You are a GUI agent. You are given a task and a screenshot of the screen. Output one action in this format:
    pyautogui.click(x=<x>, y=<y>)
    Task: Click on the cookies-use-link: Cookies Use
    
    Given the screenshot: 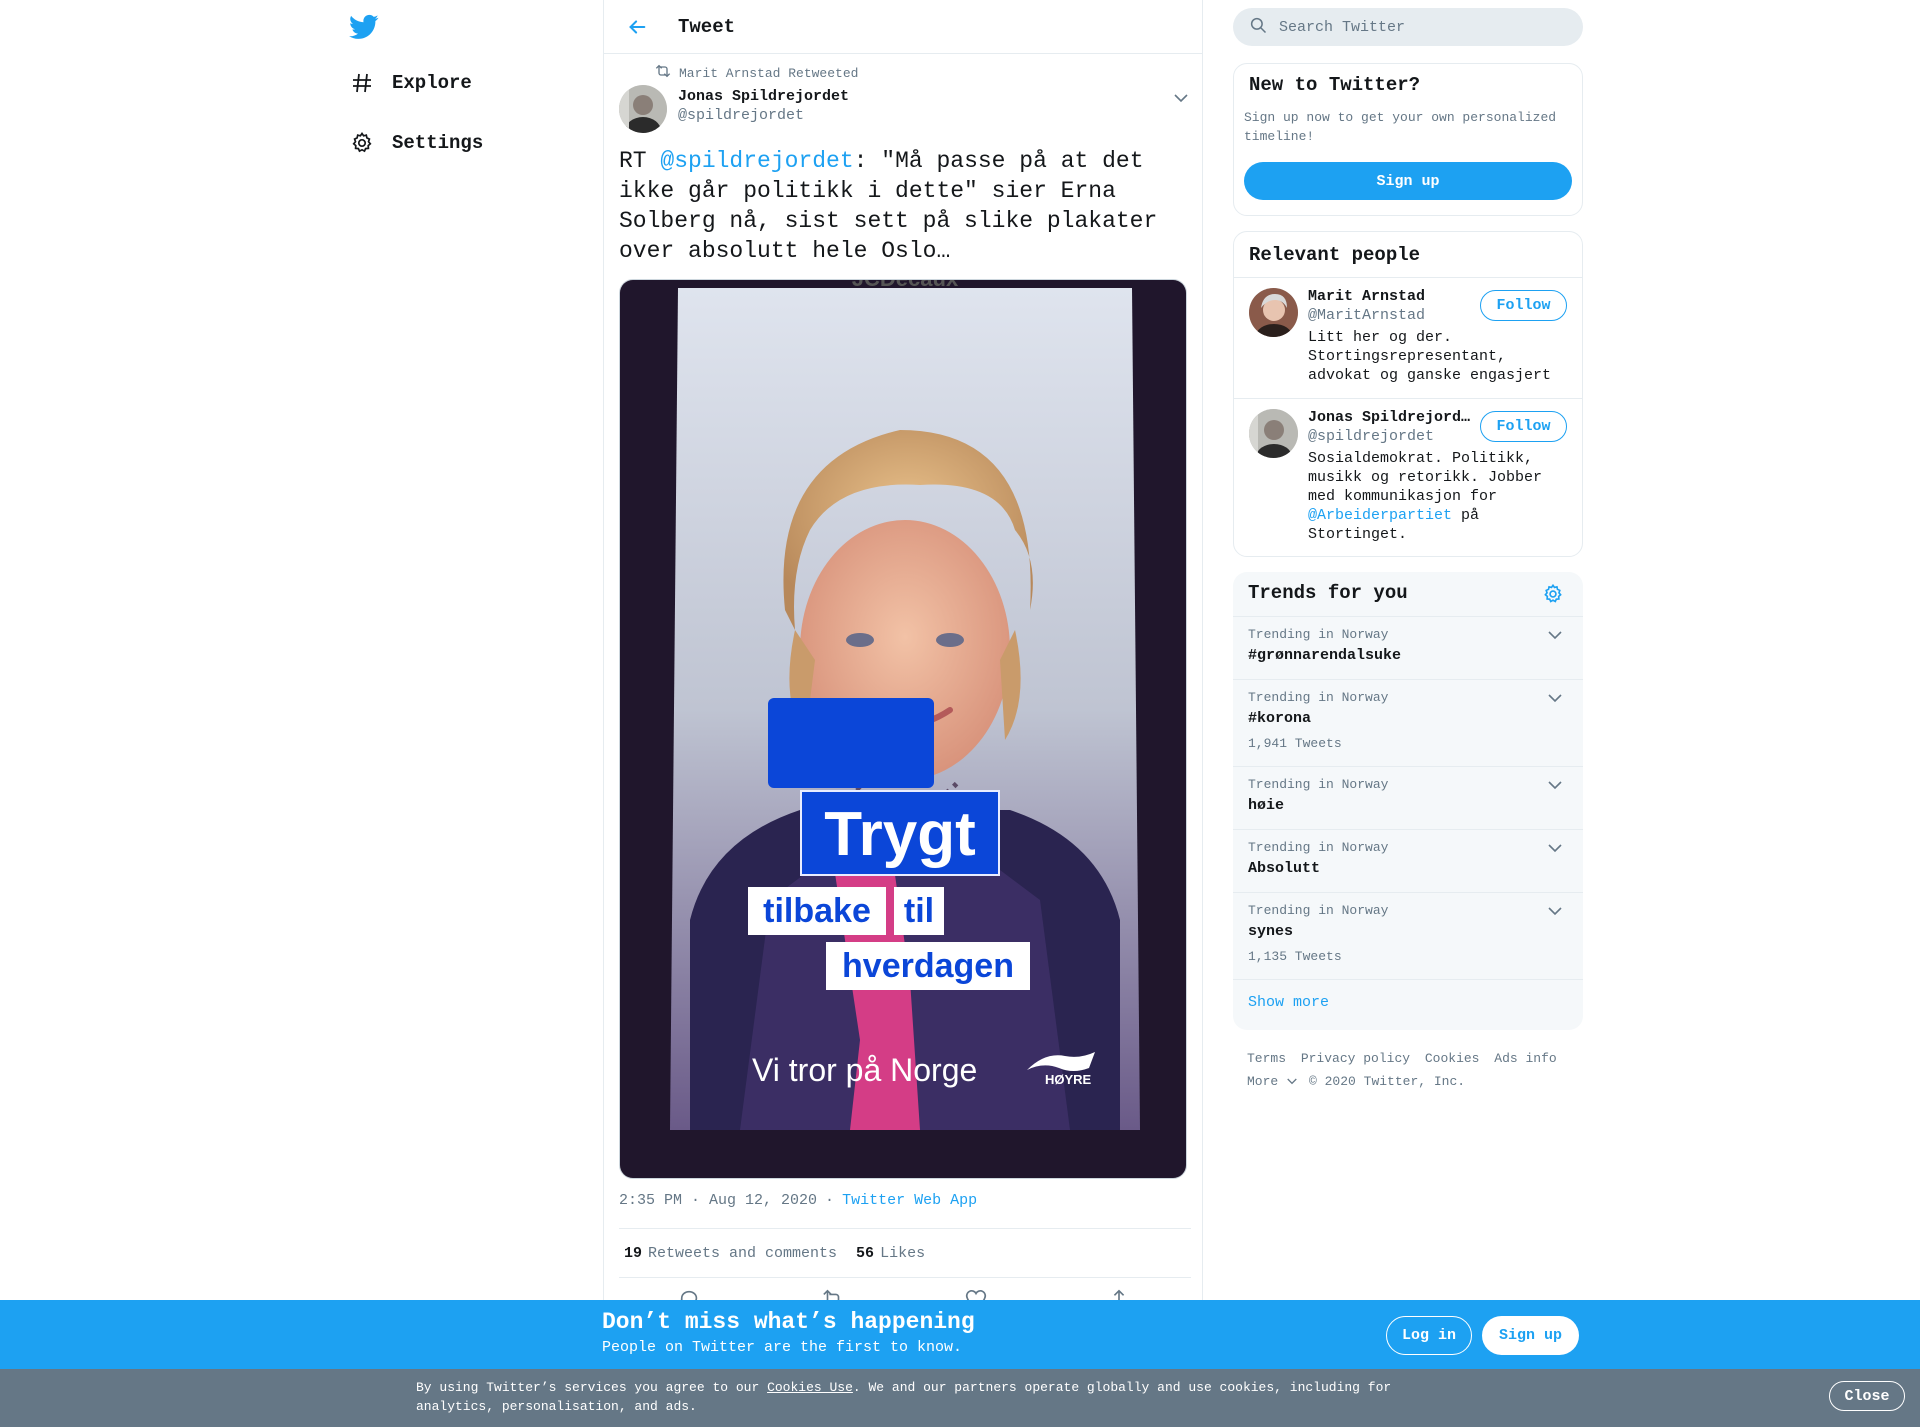 What is the action you would take?
    pyautogui.click(x=810, y=1387)
    